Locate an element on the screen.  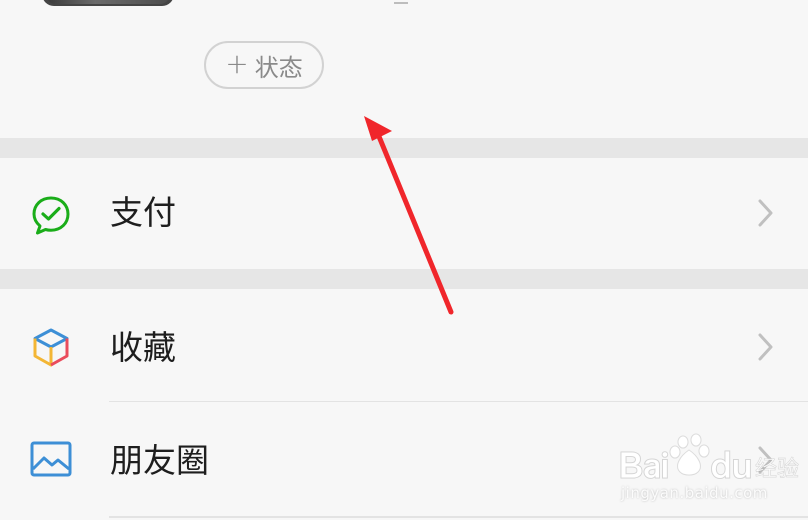
menu-item-label: 支付 is located at coordinates (143, 212).